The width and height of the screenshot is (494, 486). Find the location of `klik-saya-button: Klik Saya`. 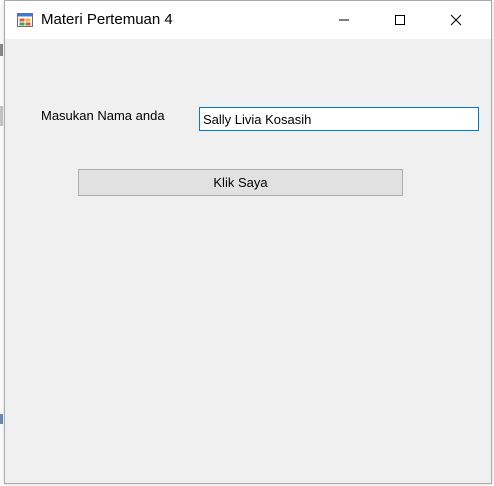

klik-saya-button: Klik Saya is located at coordinates (240, 182).